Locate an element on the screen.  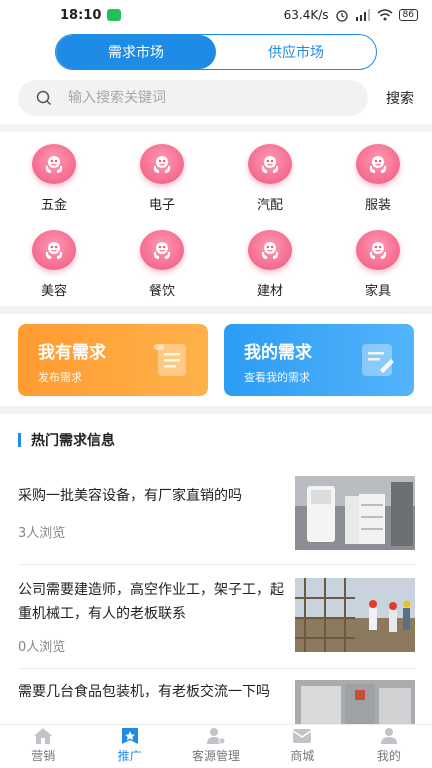
category-label: 美容 is located at coordinates (53, 291).